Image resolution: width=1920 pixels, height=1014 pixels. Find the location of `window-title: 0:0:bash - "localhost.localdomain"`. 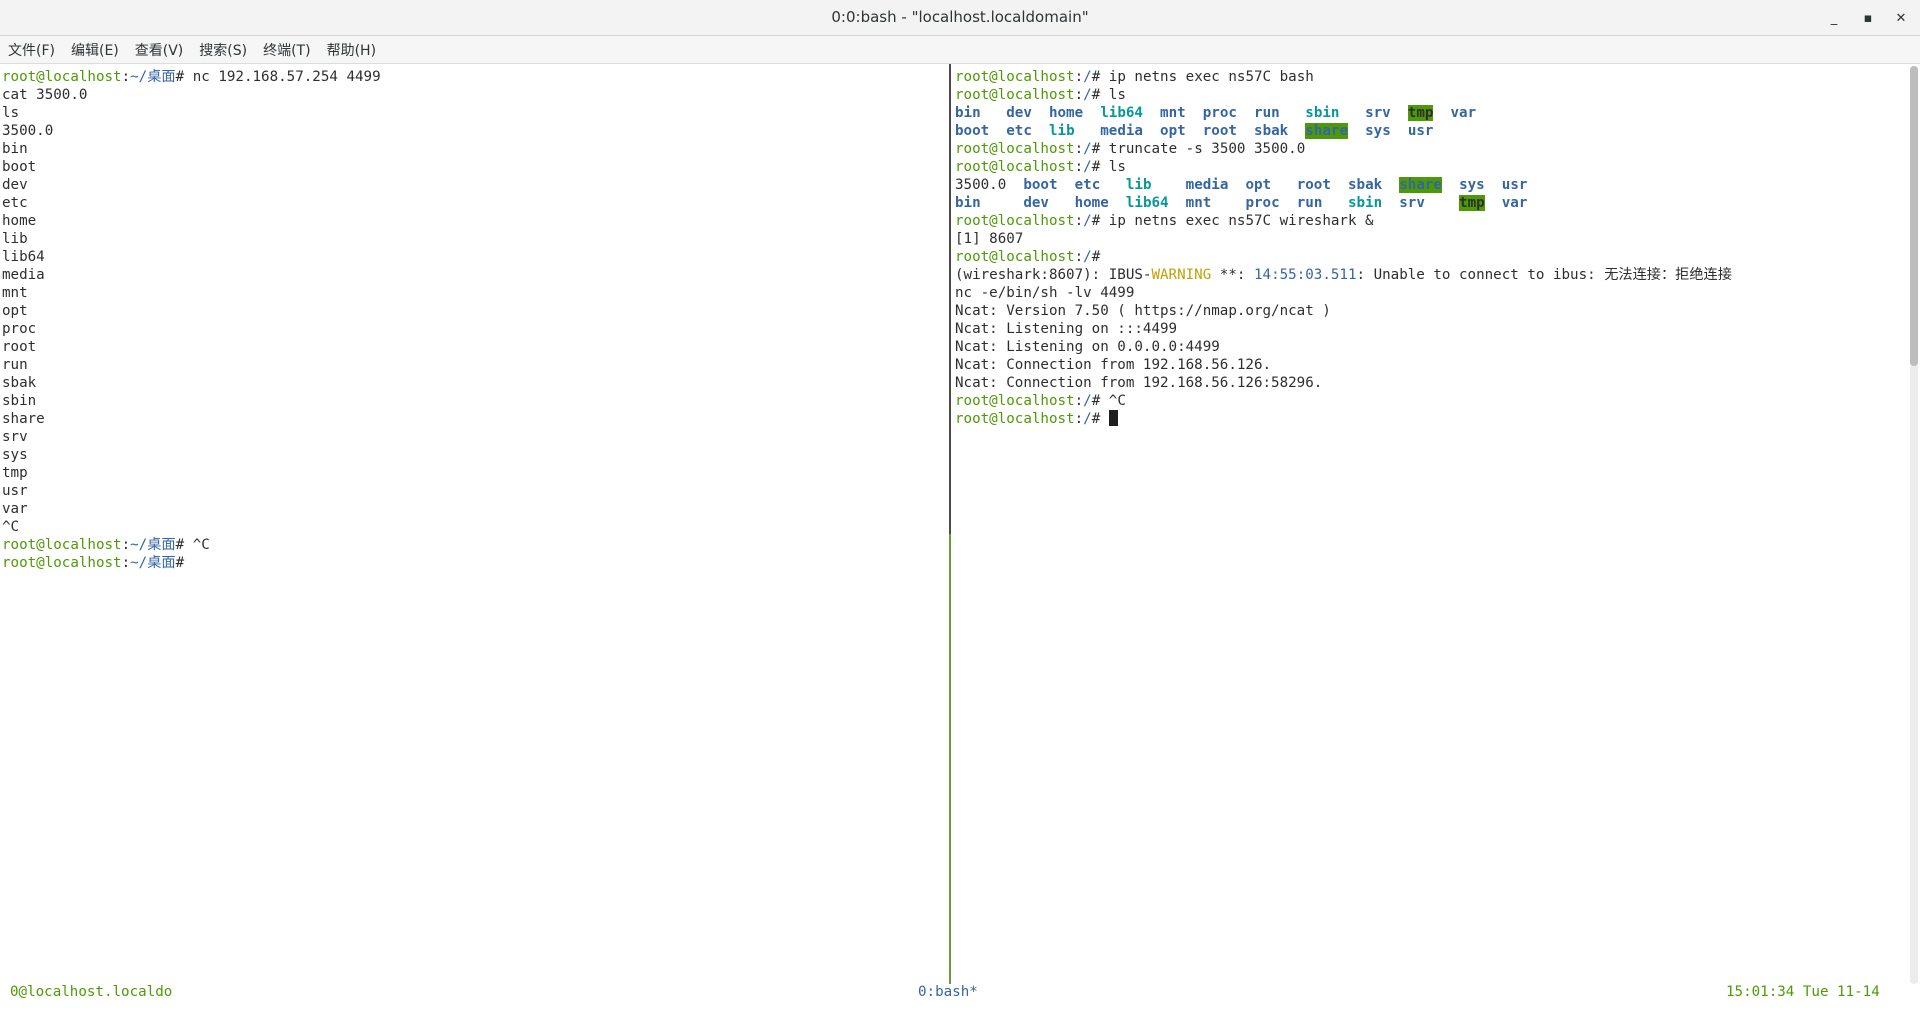

window-title: 0:0:bash - "localhost.localdomain" is located at coordinates (960, 17).